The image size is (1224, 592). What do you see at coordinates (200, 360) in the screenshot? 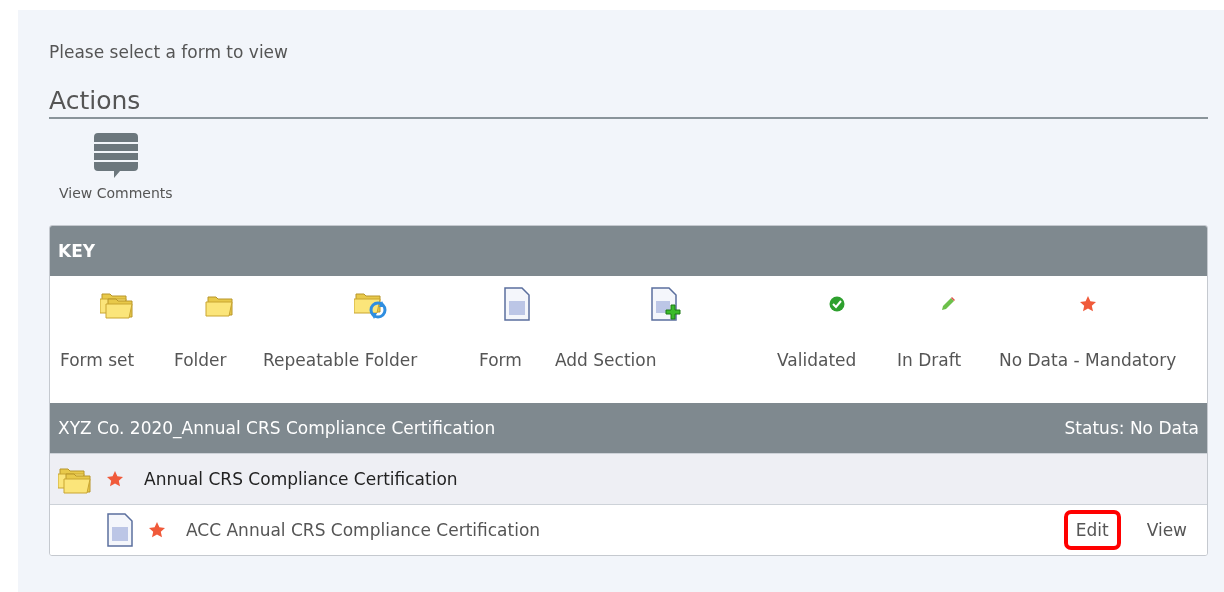
I see `key-label: Folder` at bounding box center [200, 360].